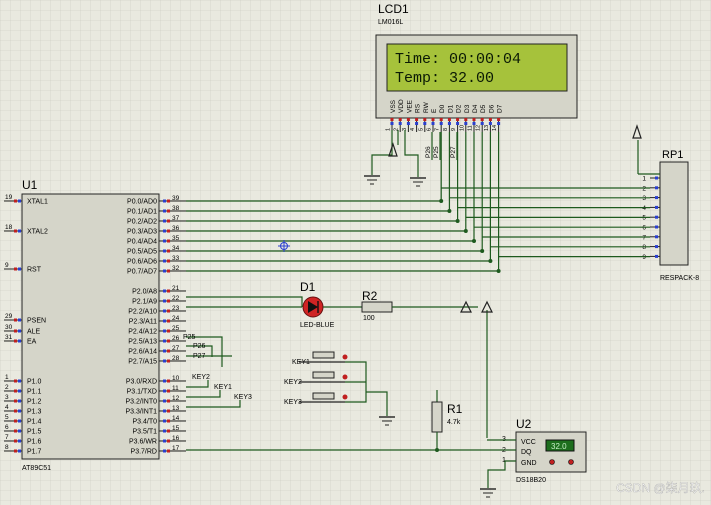  I want to click on mcu-pin-name: P1.0, so click(34, 382).